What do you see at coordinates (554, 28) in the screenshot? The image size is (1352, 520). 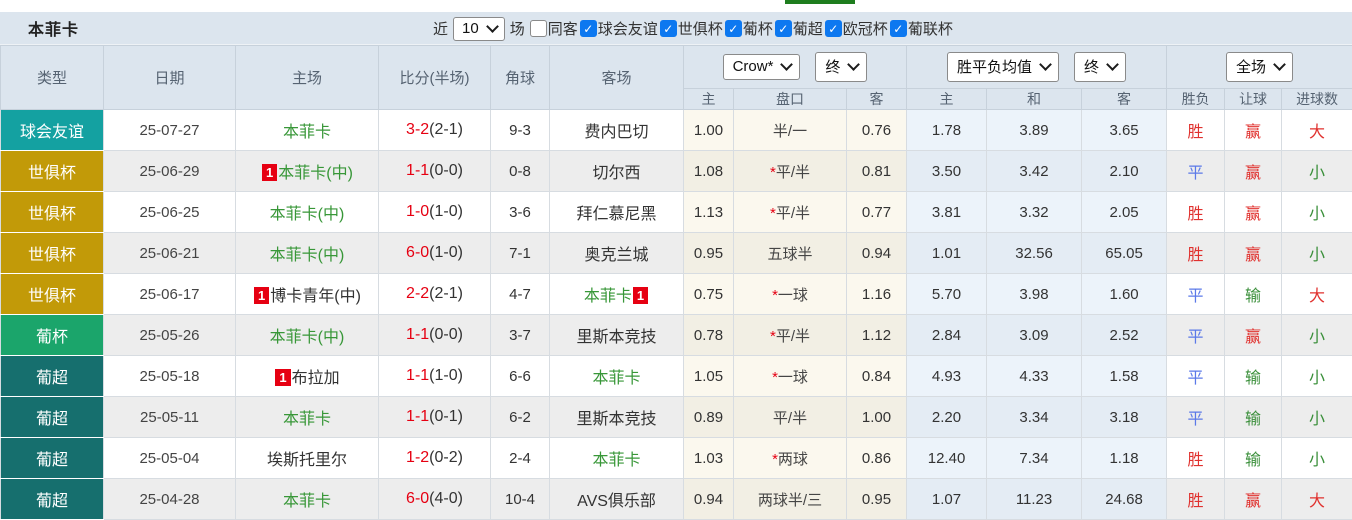 I see `filter-item: 同客` at bounding box center [554, 28].